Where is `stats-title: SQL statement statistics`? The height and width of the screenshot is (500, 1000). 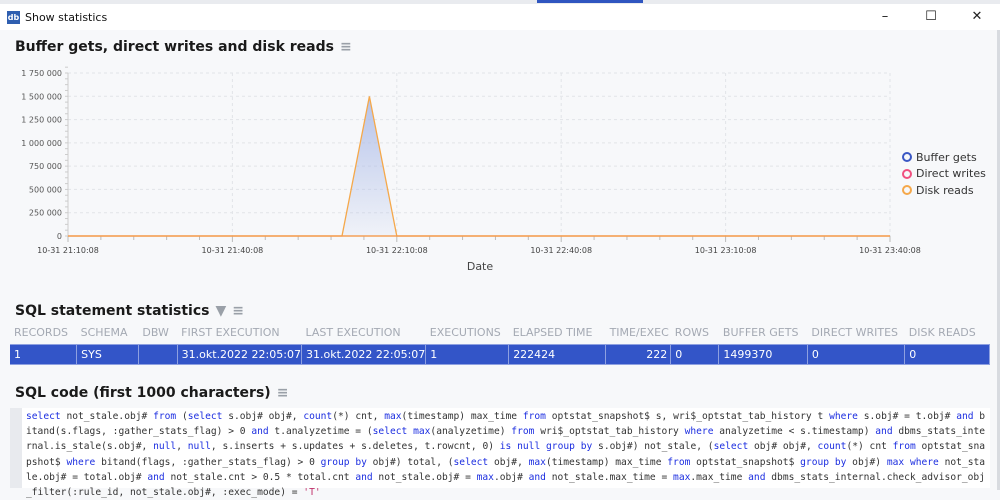 stats-title: SQL statement statistics is located at coordinates (112, 311).